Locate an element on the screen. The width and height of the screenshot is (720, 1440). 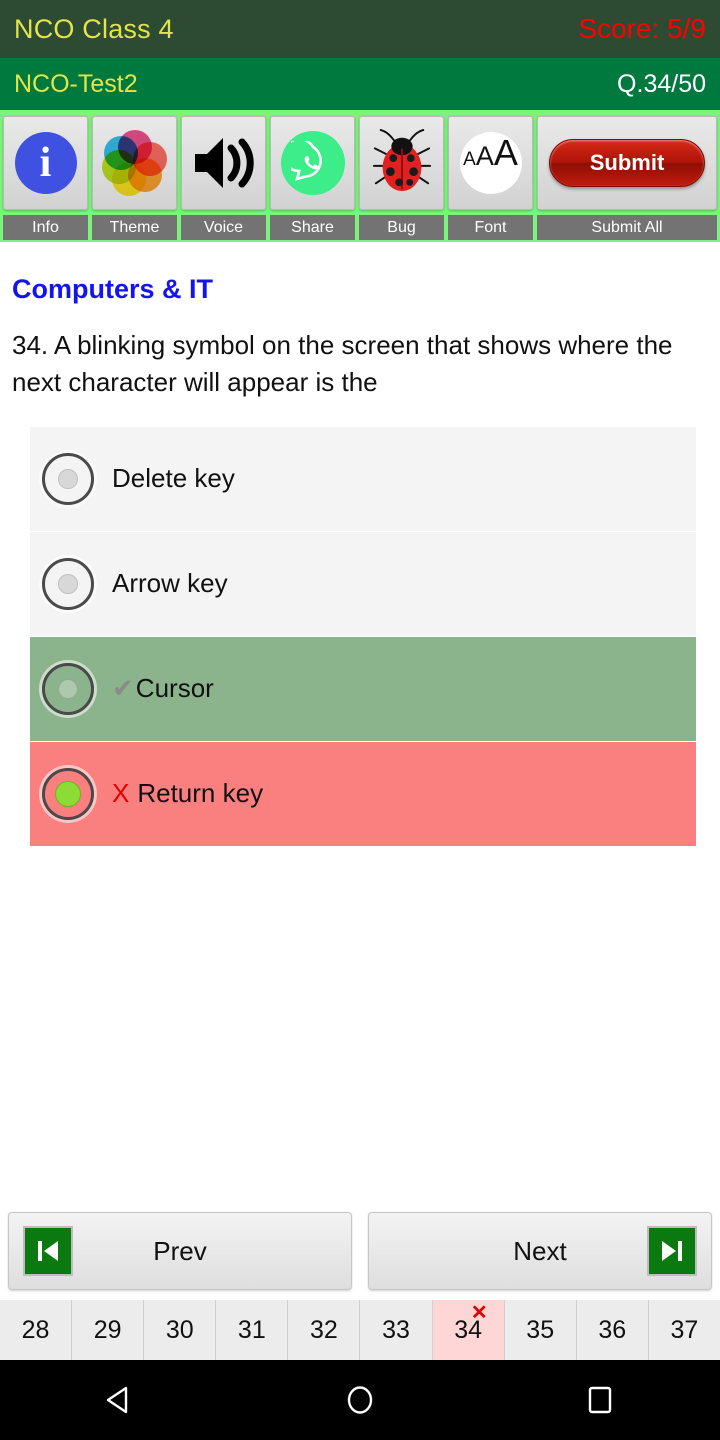
test-name: NCO-Test2 is located at coordinates (76, 83).